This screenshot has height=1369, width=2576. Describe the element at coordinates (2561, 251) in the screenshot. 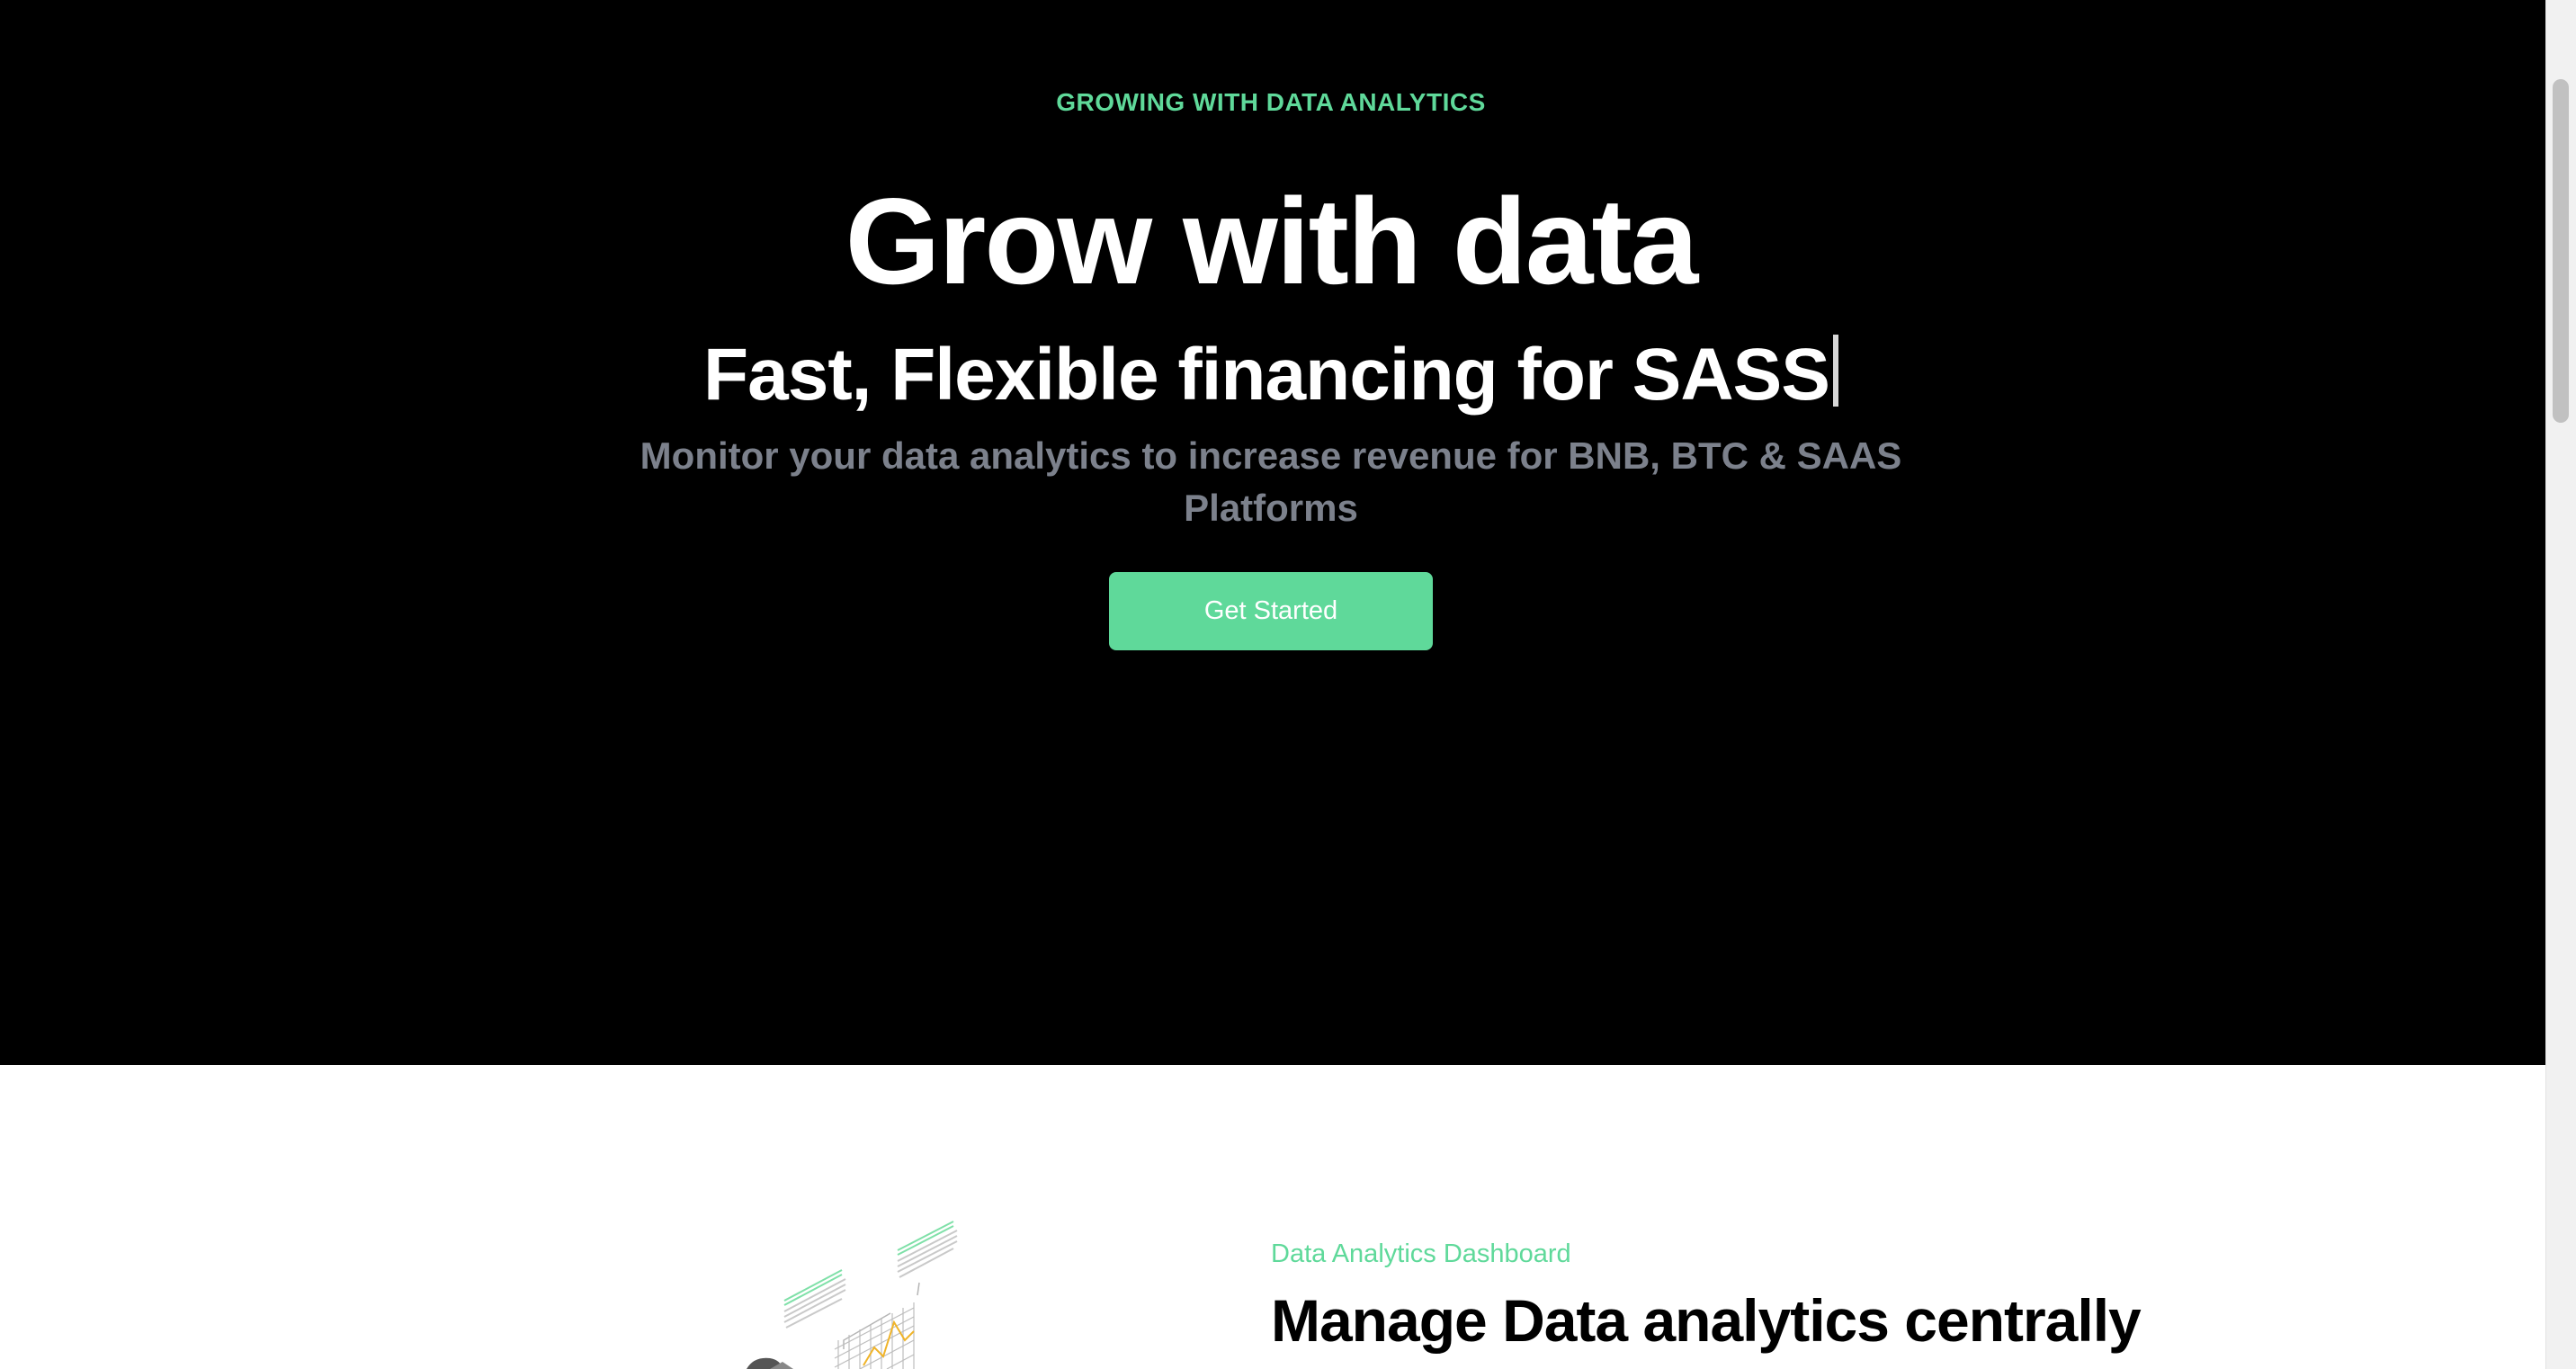

I see `scrollbar-thumb` at that location.